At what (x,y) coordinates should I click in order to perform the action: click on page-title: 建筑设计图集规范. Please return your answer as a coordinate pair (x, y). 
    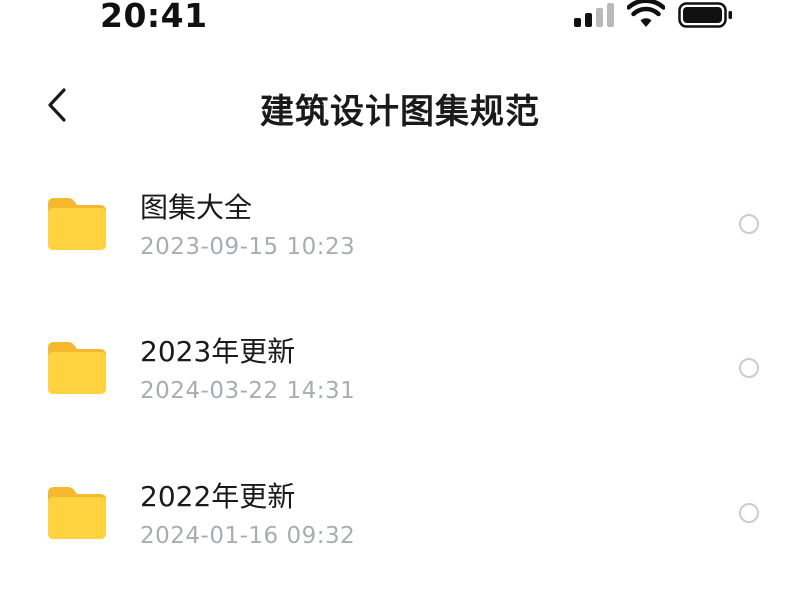
    Looking at the image, I should click on (400, 112).